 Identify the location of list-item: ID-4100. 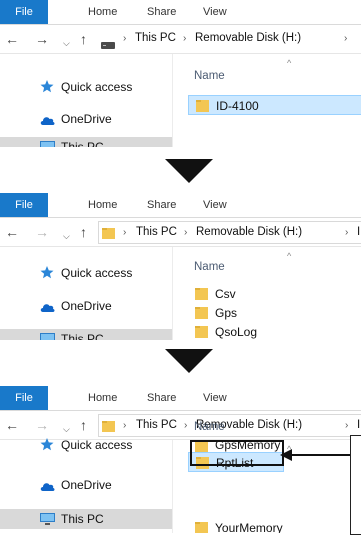
(274, 105).